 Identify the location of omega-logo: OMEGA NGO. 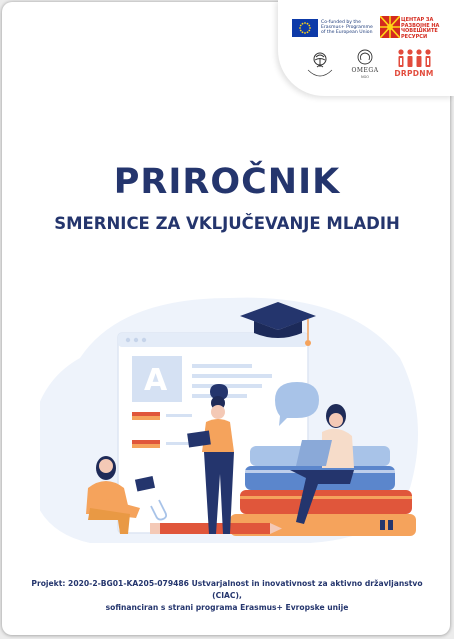
(365, 66).